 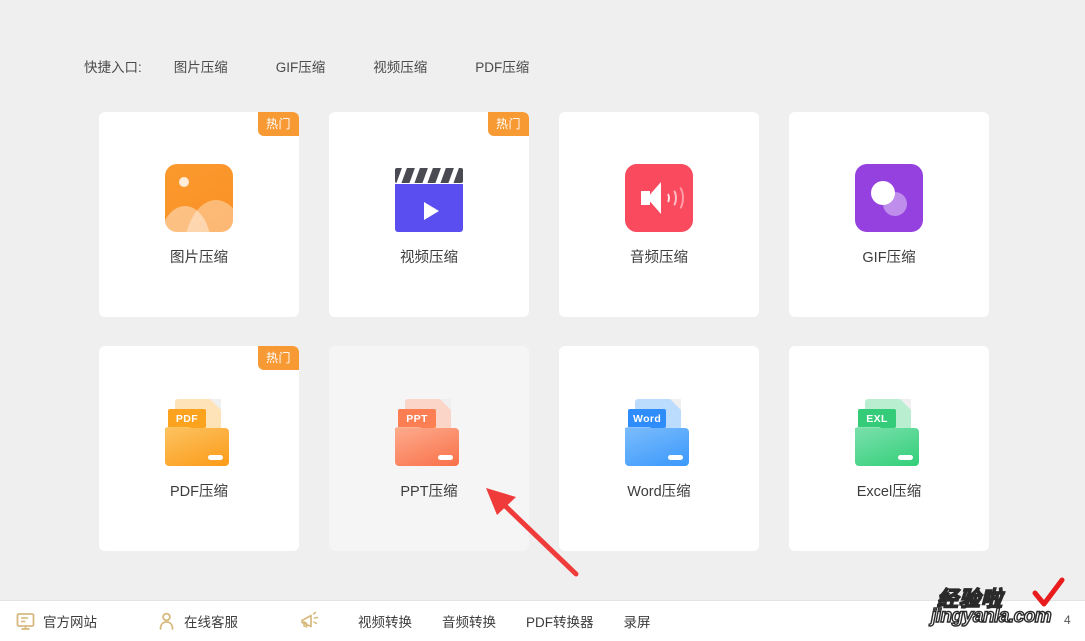 I want to click on image-compress-icon, so click(x=199, y=198).